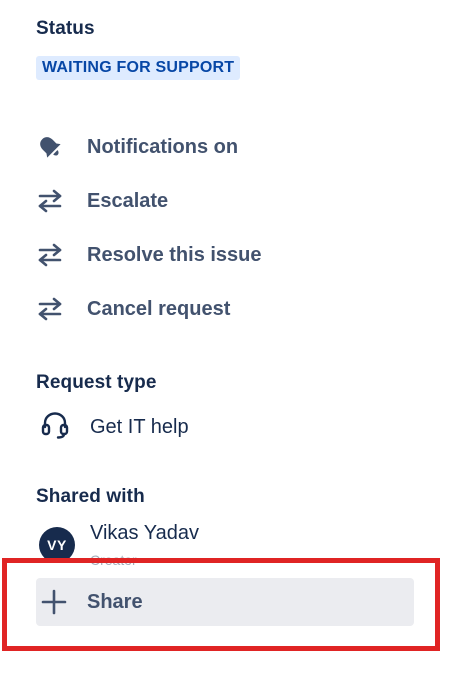  I want to click on request-type-heading: Request type, so click(96, 382).